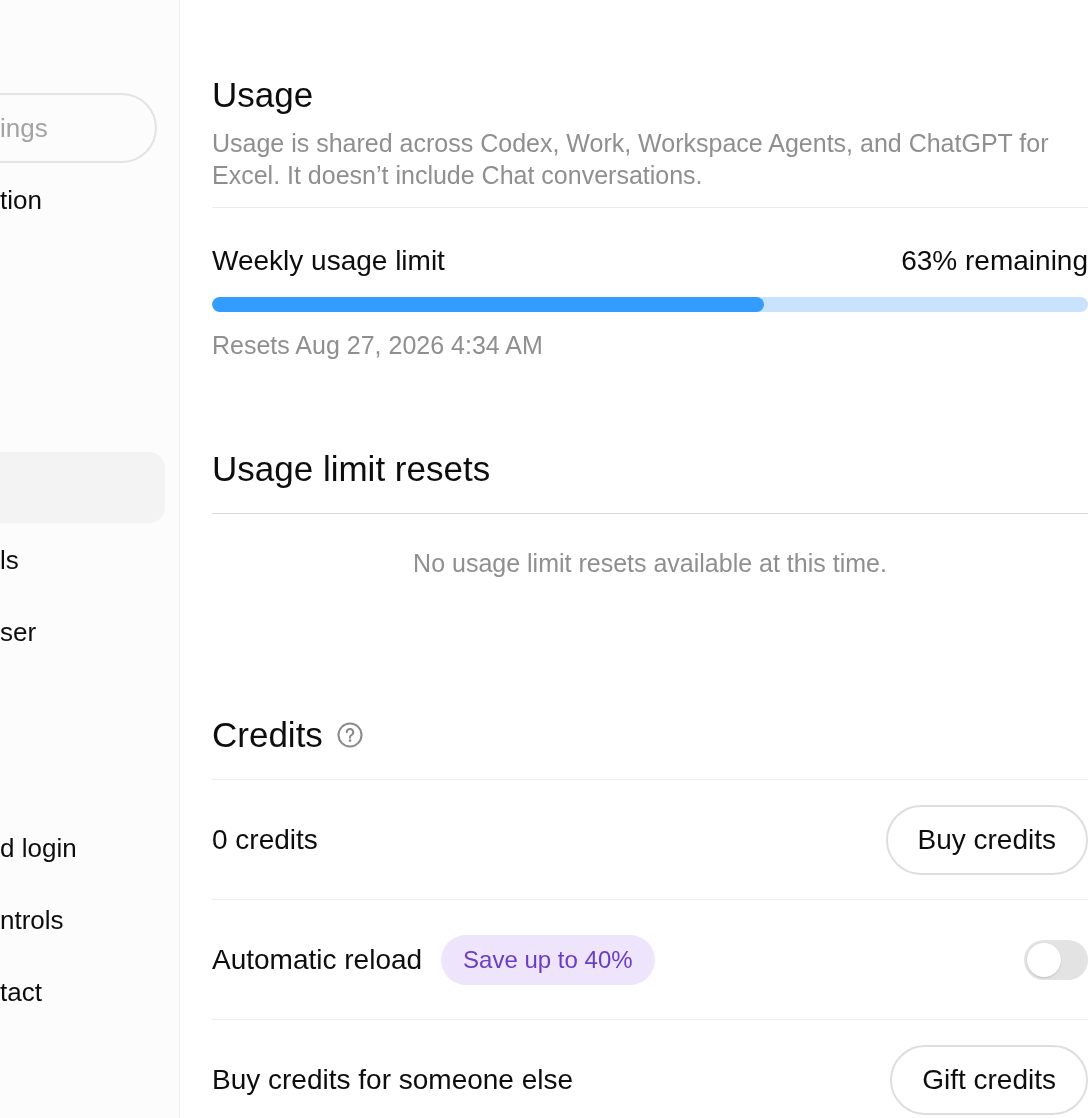 The height and width of the screenshot is (1118, 1092). Describe the element at coordinates (377, 345) in the screenshot. I see `reset-note: Resets Aug 27, 2026 4:34 AM` at that location.